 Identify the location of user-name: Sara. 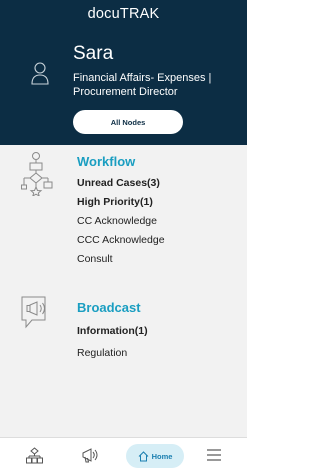
(93, 53).